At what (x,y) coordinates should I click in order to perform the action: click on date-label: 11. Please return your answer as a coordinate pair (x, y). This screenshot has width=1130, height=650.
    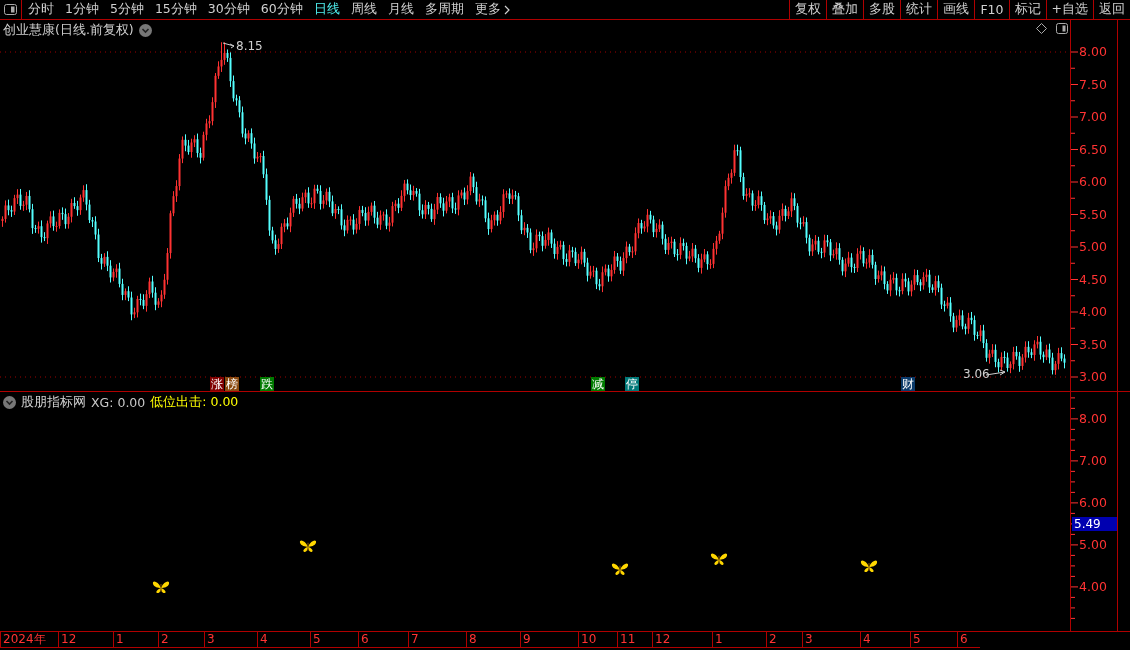
    Looking at the image, I should click on (626, 639).